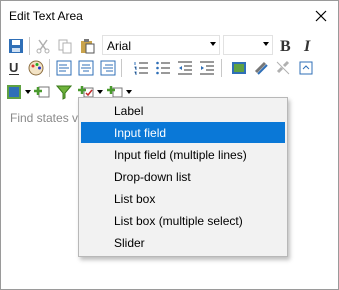  I want to click on bullet-list-button, so click(163, 68).